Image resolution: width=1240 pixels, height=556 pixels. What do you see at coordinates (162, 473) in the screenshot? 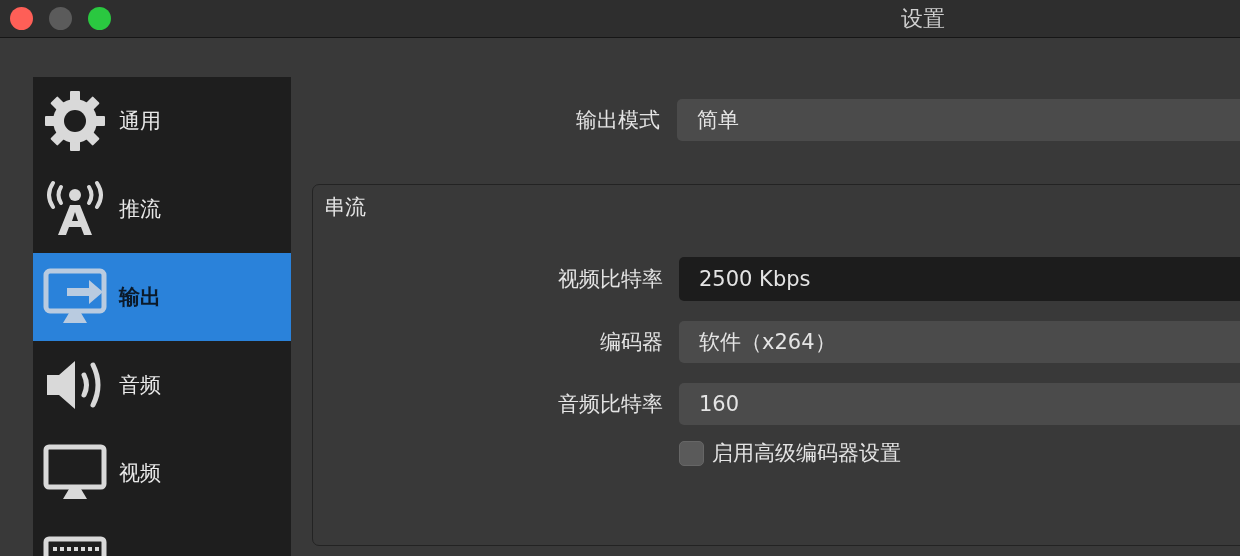
I see `sidebar-item: 视频` at bounding box center [162, 473].